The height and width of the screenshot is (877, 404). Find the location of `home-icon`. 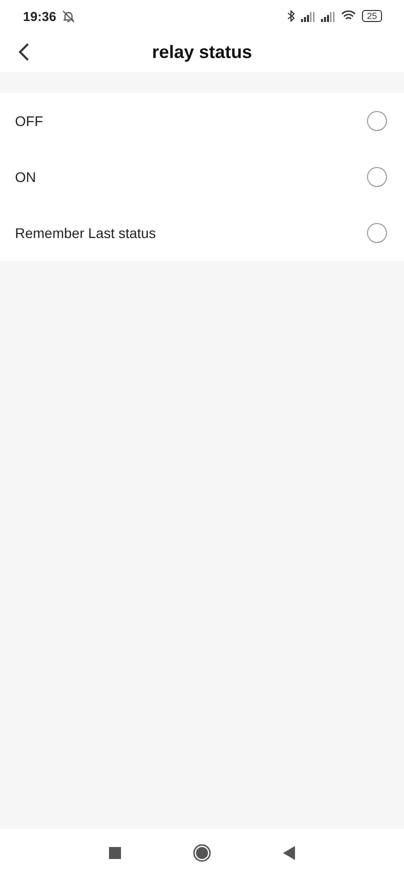

home-icon is located at coordinates (202, 853).